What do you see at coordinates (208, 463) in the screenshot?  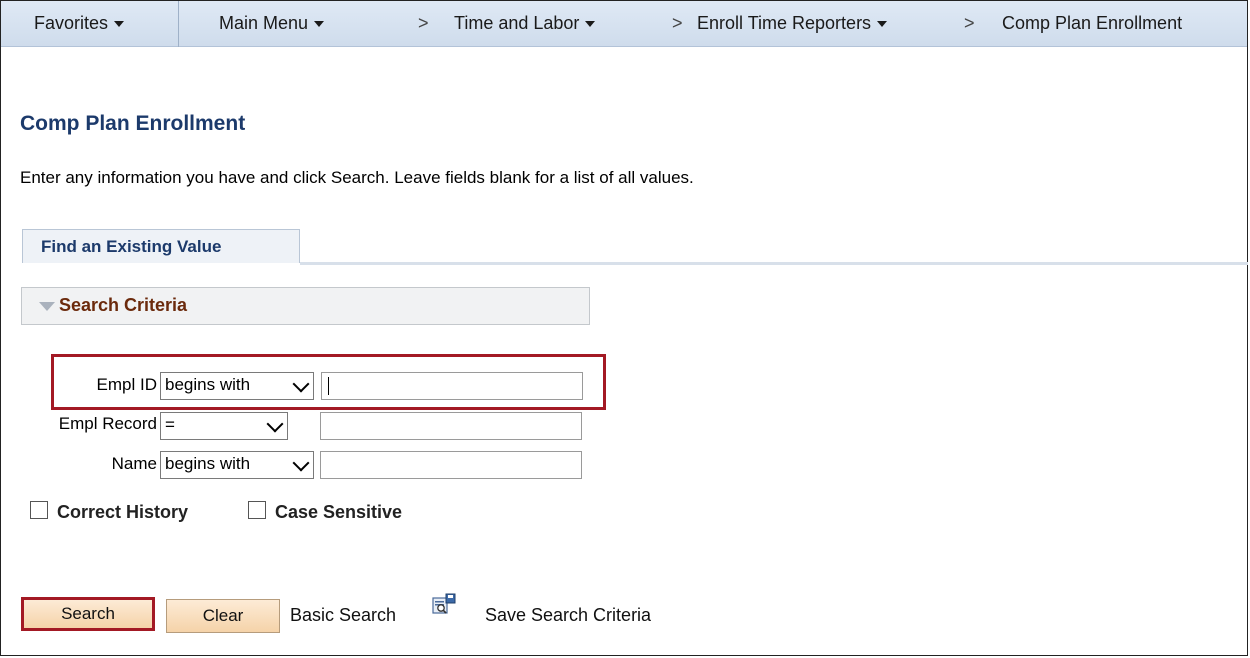 I see `name-operator-value: begins with` at bounding box center [208, 463].